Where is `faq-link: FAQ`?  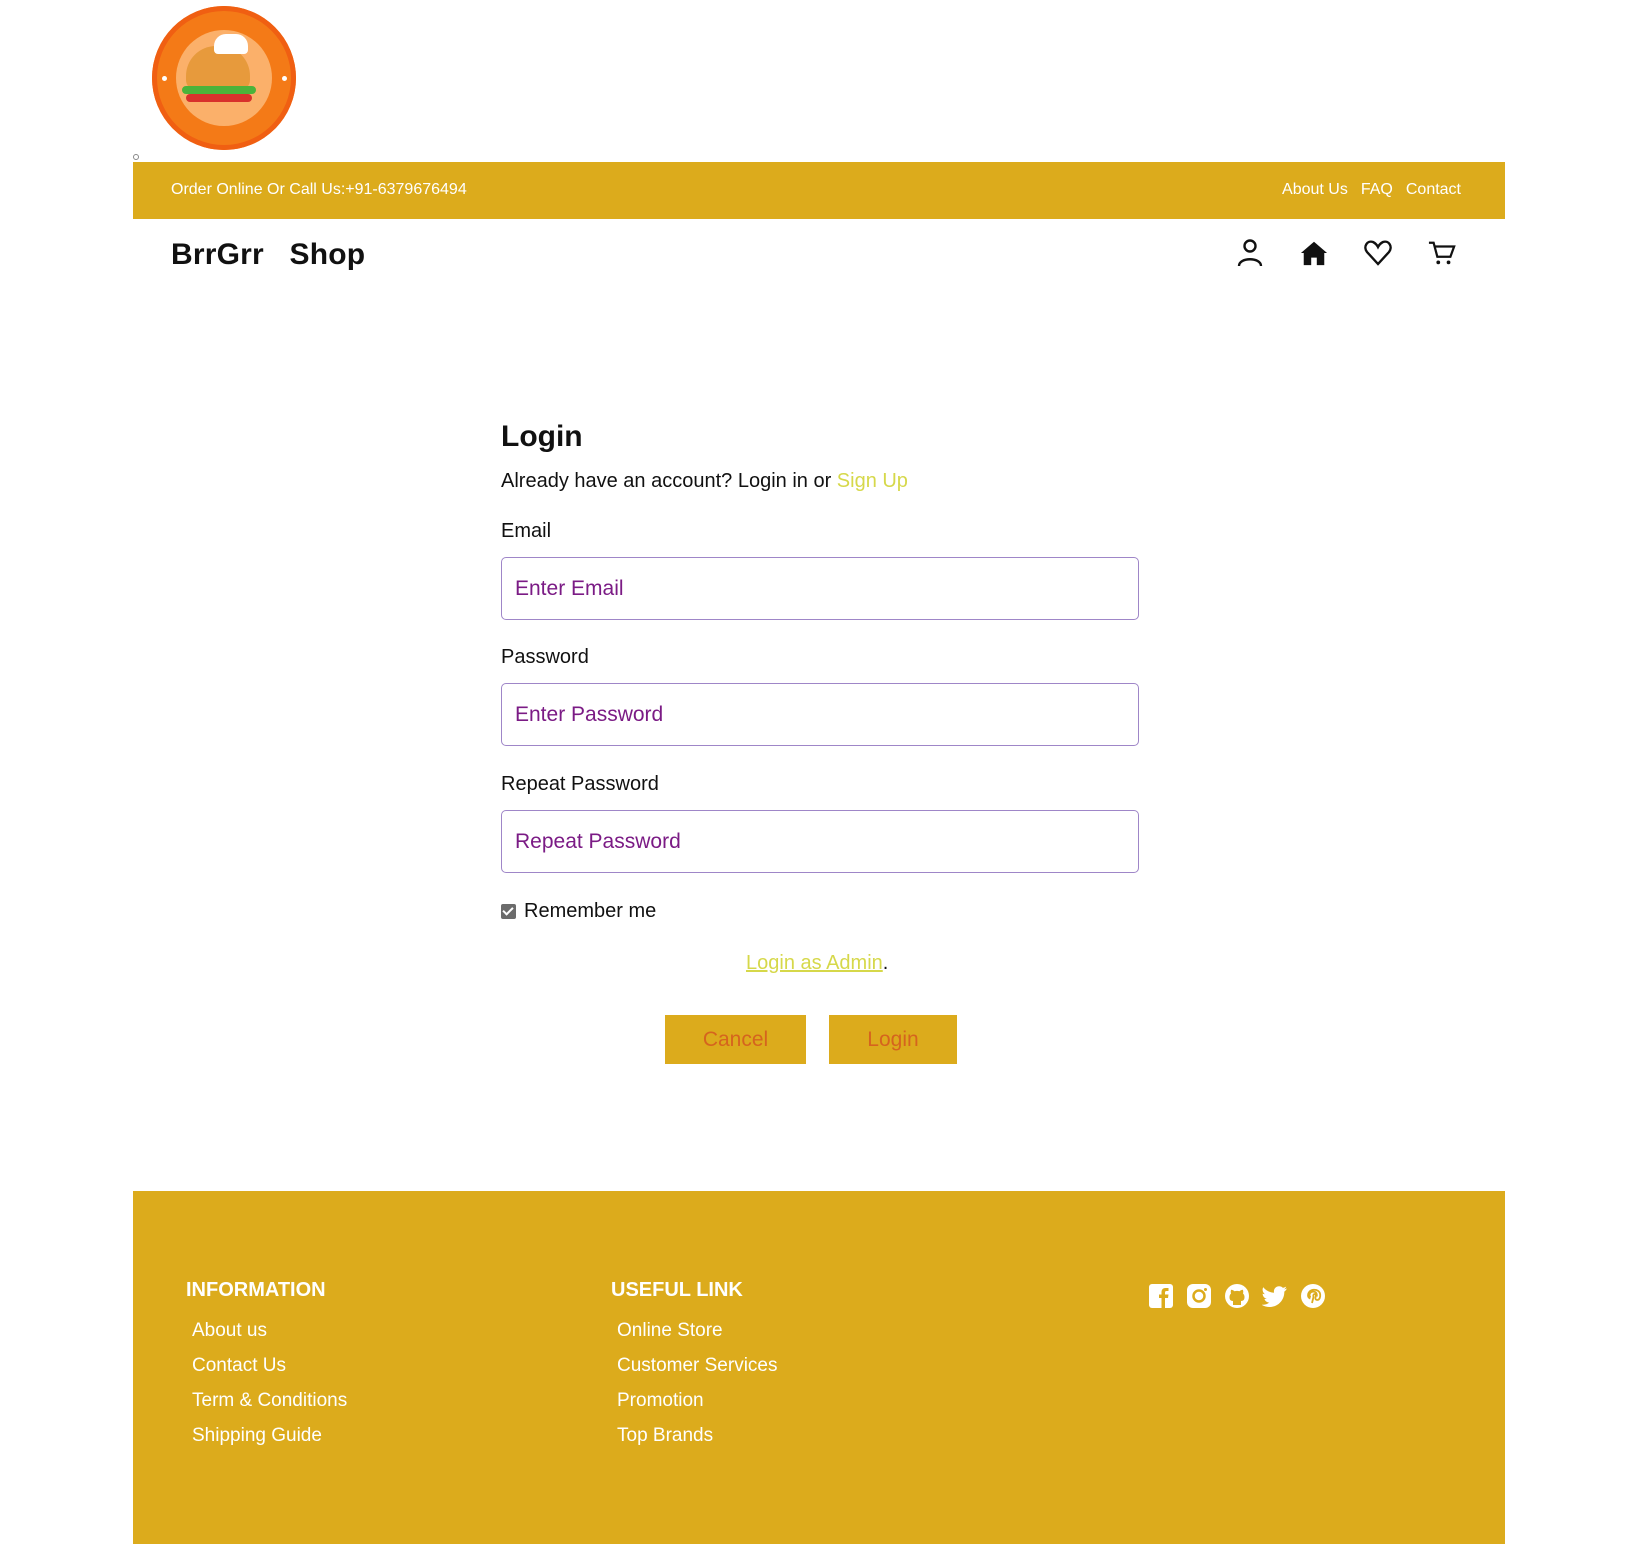
faq-link: FAQ is located at coordinates (1377, 190).